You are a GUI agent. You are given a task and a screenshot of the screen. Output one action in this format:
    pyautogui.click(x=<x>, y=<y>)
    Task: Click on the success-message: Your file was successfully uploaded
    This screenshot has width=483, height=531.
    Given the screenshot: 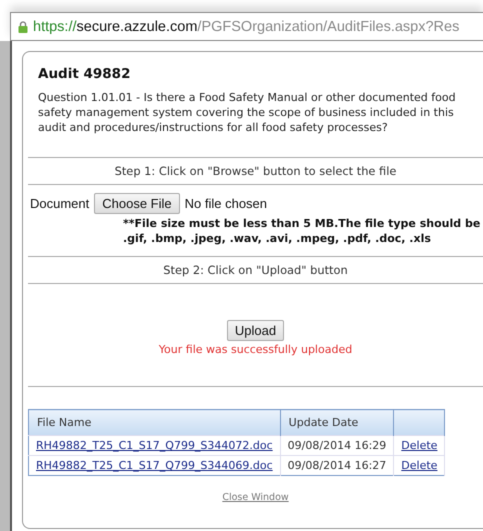 What is the action you would take?
    pyautogui.click(x=256, y=349)
    